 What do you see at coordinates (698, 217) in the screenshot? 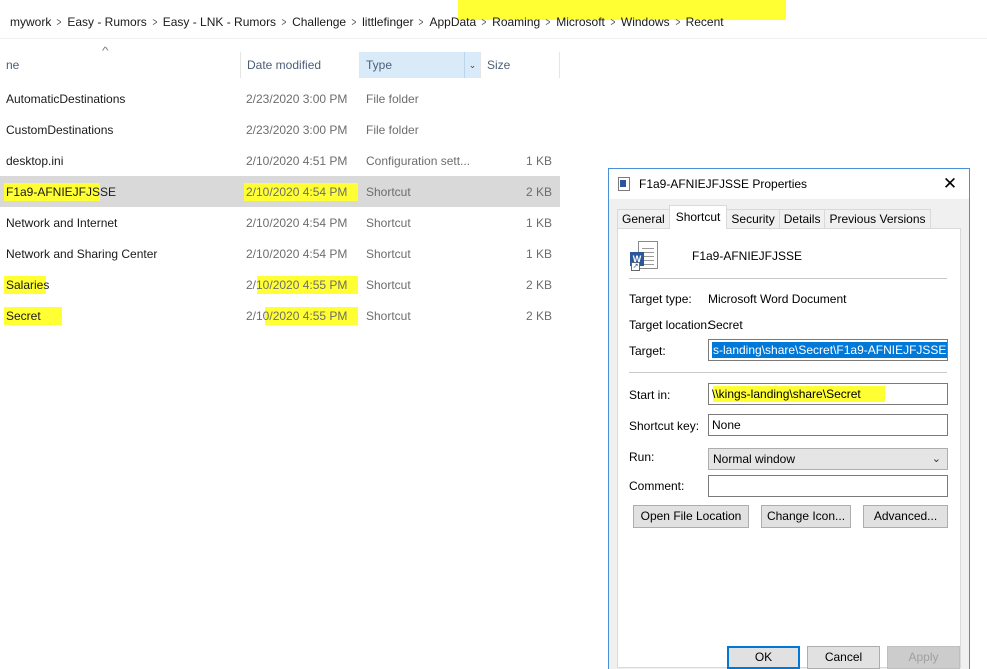
I see `tab-shortcut: Shortcut` at bounding box center [698, 217].